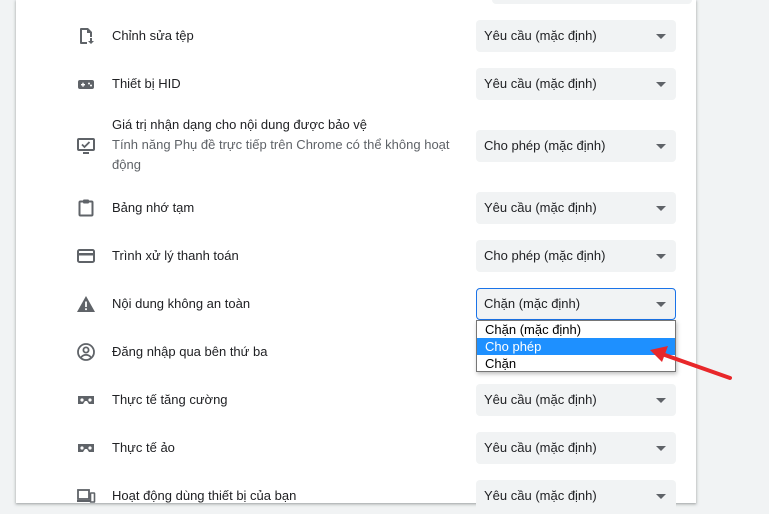  What do you see at coordinates (356, 400) in the screenshot?
I see `permission-row-augmented-reality: Thực tế tăng cường Yêu cầu (mặc định)` at bounding box center [356, 400].